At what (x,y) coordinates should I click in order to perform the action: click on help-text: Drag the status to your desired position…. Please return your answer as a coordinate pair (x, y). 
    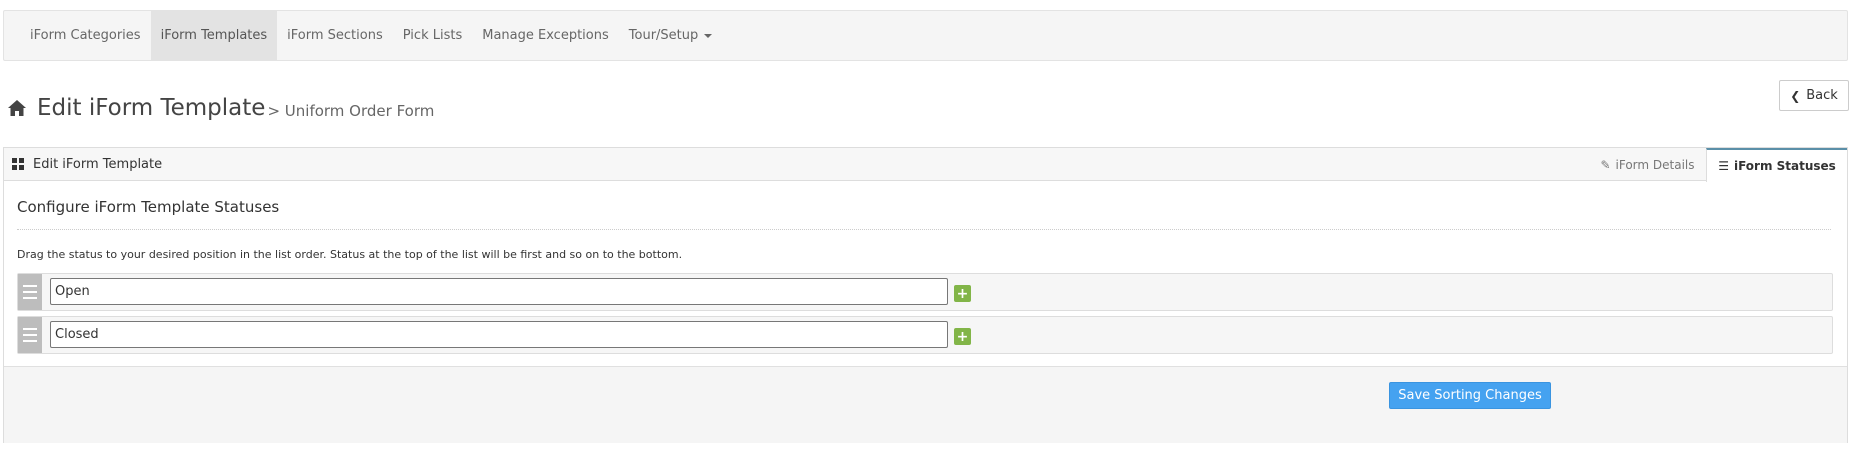
    Looking at the image, I should click on (350, 254).